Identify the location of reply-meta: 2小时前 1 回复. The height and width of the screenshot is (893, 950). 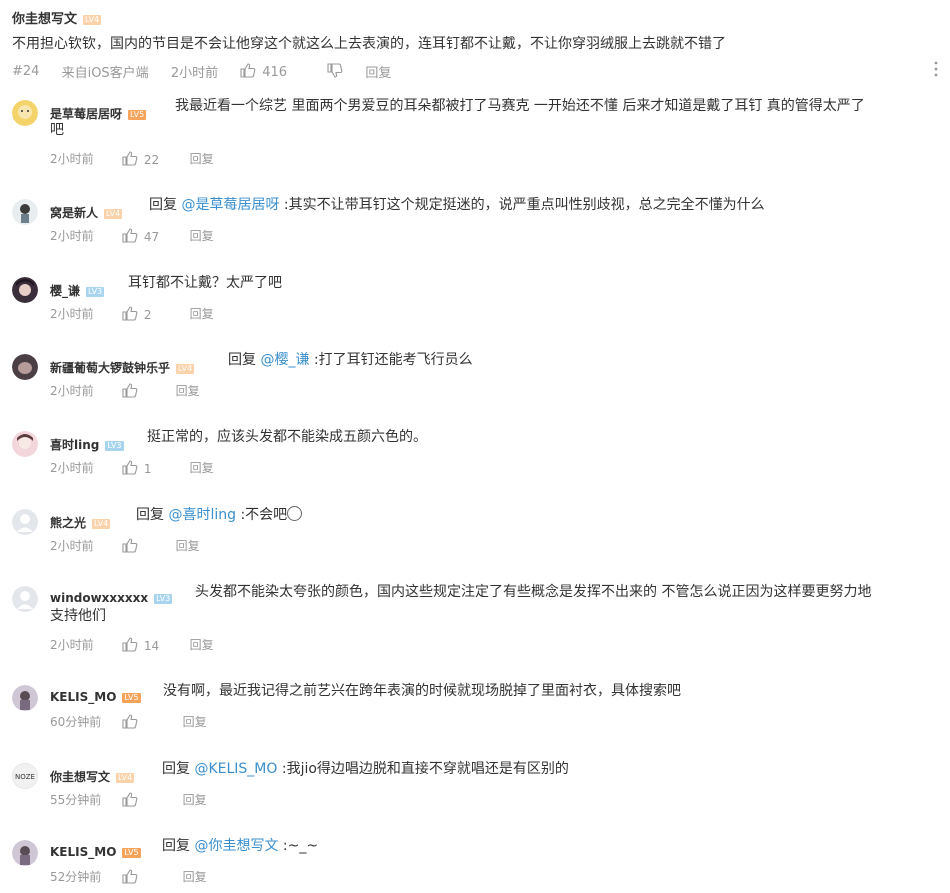
(132, 467).